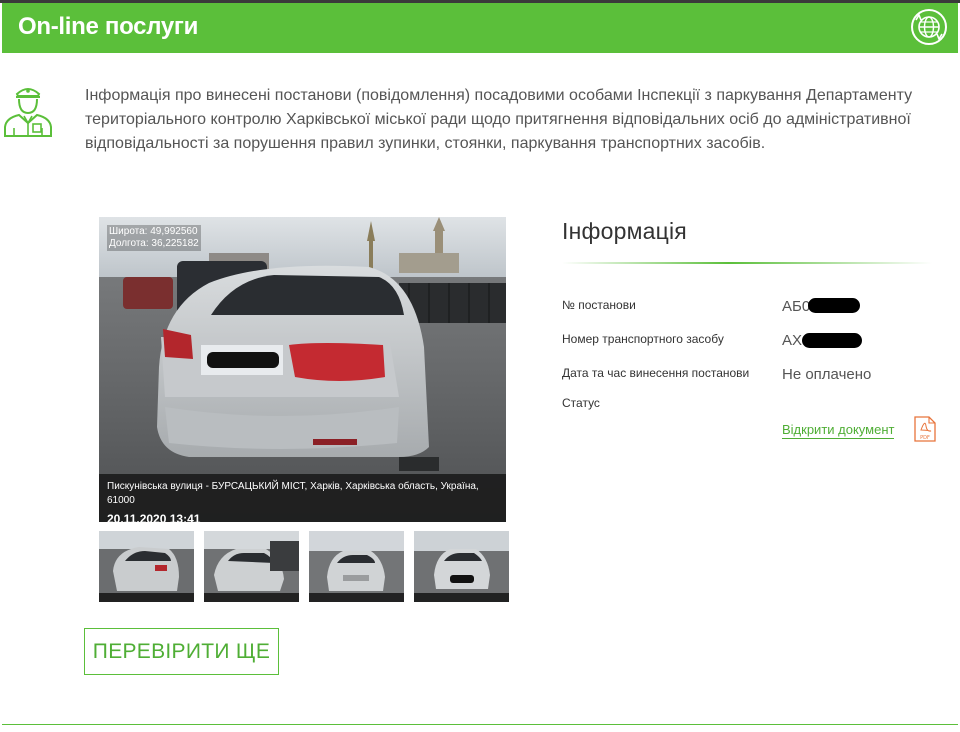  What do you see at coordinates (181, 651) in the screenshot?
I see `check-again-button: ПЕРЕВІРИТИ ЩЕ` at bounding box center [181, 651].